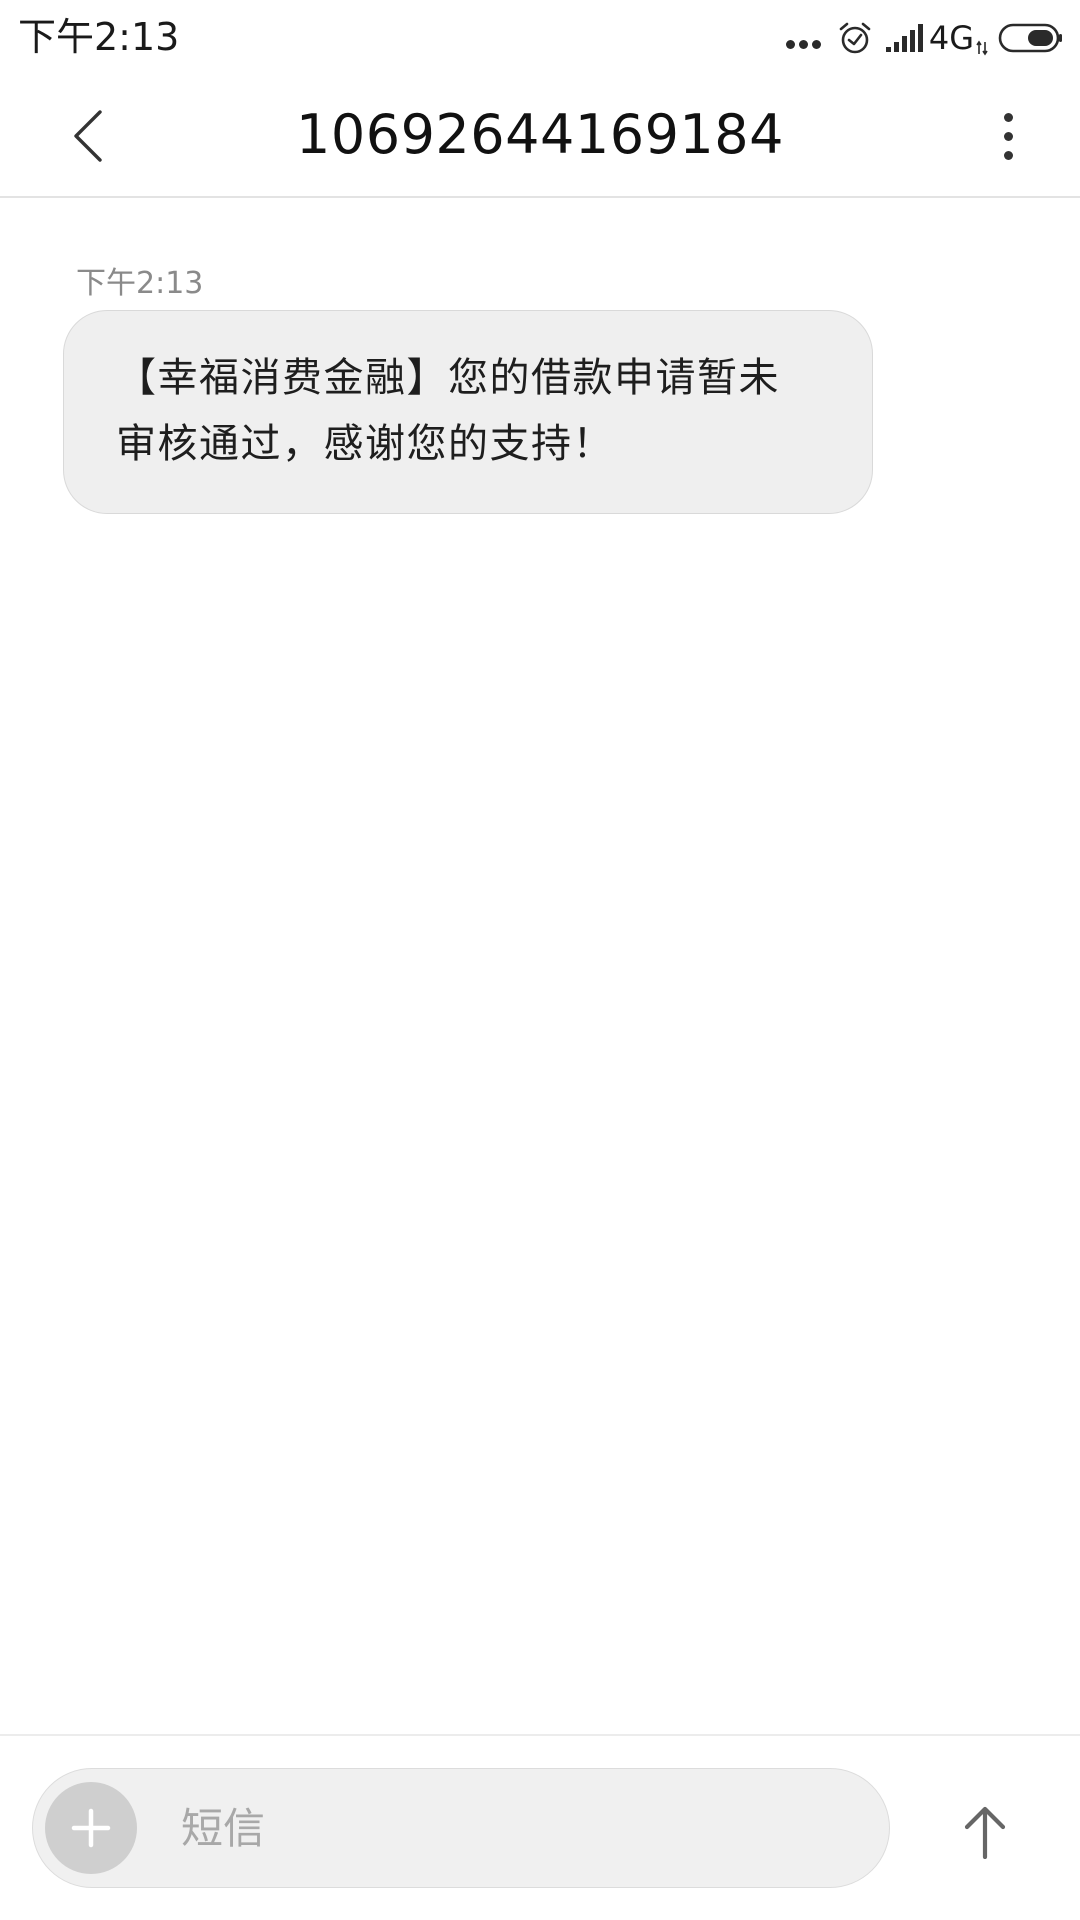 This screenshot has height=1920, width=1080. What do you see at coordinates (924, 38) in the screenshot?
I see `status-icons: 4G` at bounding box center [924, 38].